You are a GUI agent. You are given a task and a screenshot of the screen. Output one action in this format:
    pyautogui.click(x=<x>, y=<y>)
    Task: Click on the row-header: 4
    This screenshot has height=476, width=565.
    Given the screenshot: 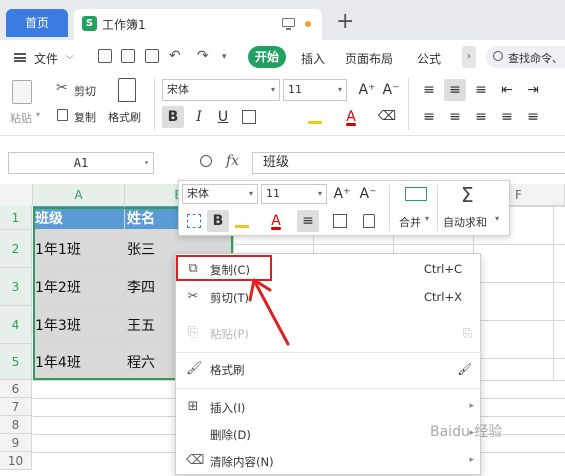 What is the action you would take?
    pyautogui.click(x=16, y=325)
    